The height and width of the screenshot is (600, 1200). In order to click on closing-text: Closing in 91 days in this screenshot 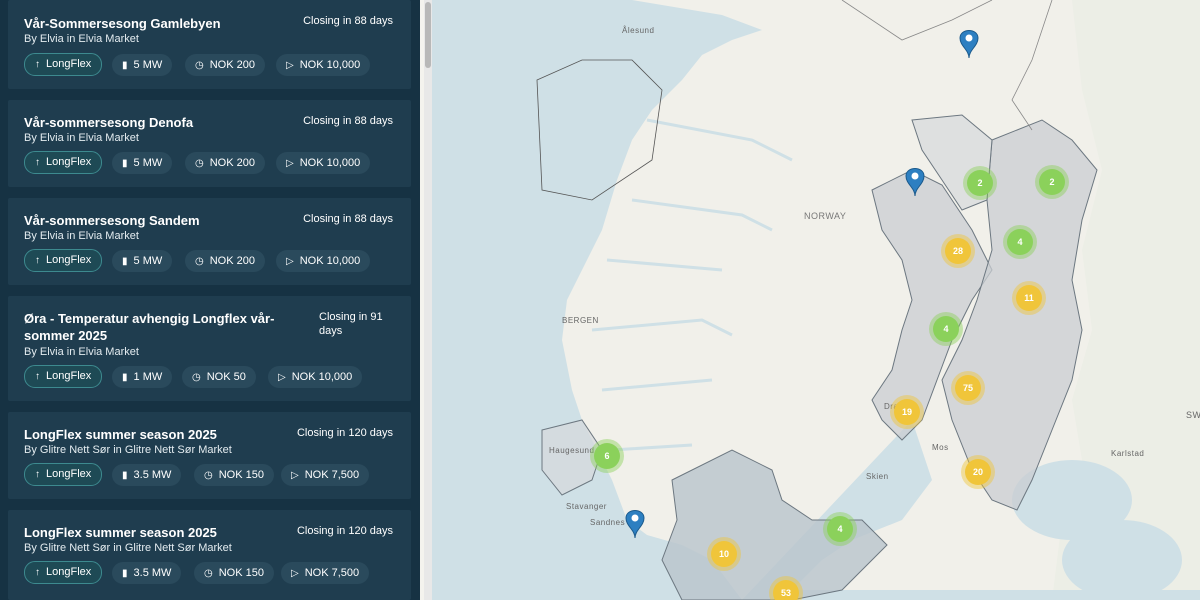, I will do `click(351, 324)`.